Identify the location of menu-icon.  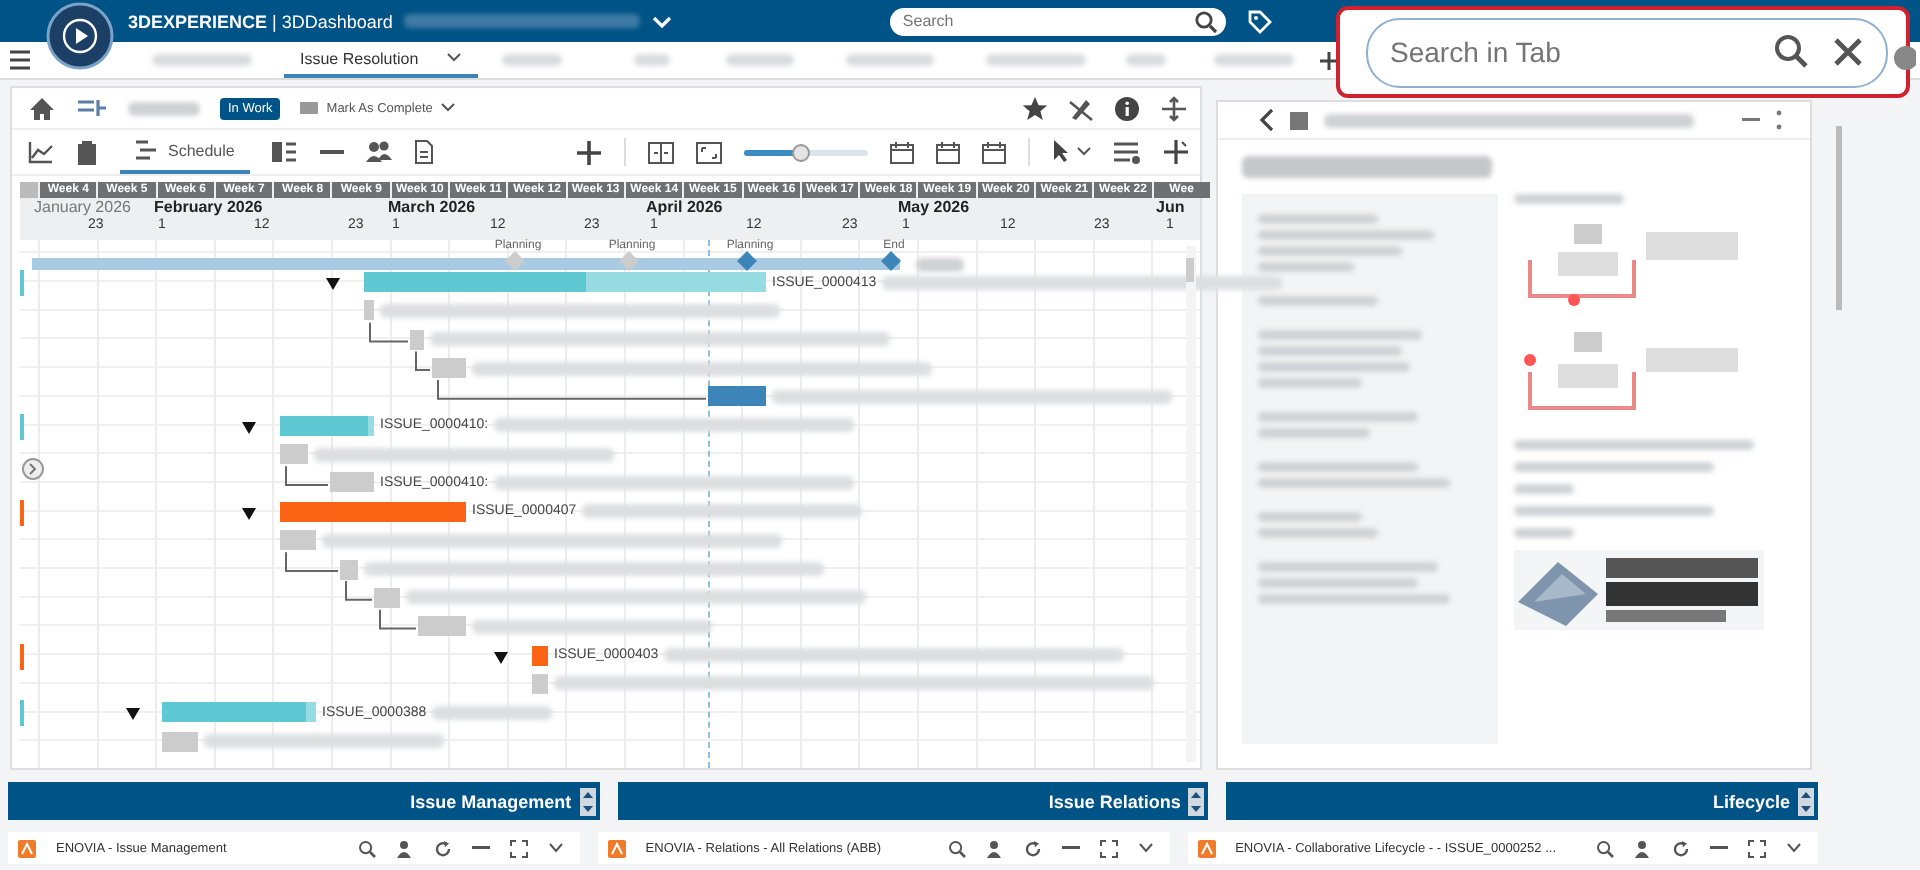
(20, 60).